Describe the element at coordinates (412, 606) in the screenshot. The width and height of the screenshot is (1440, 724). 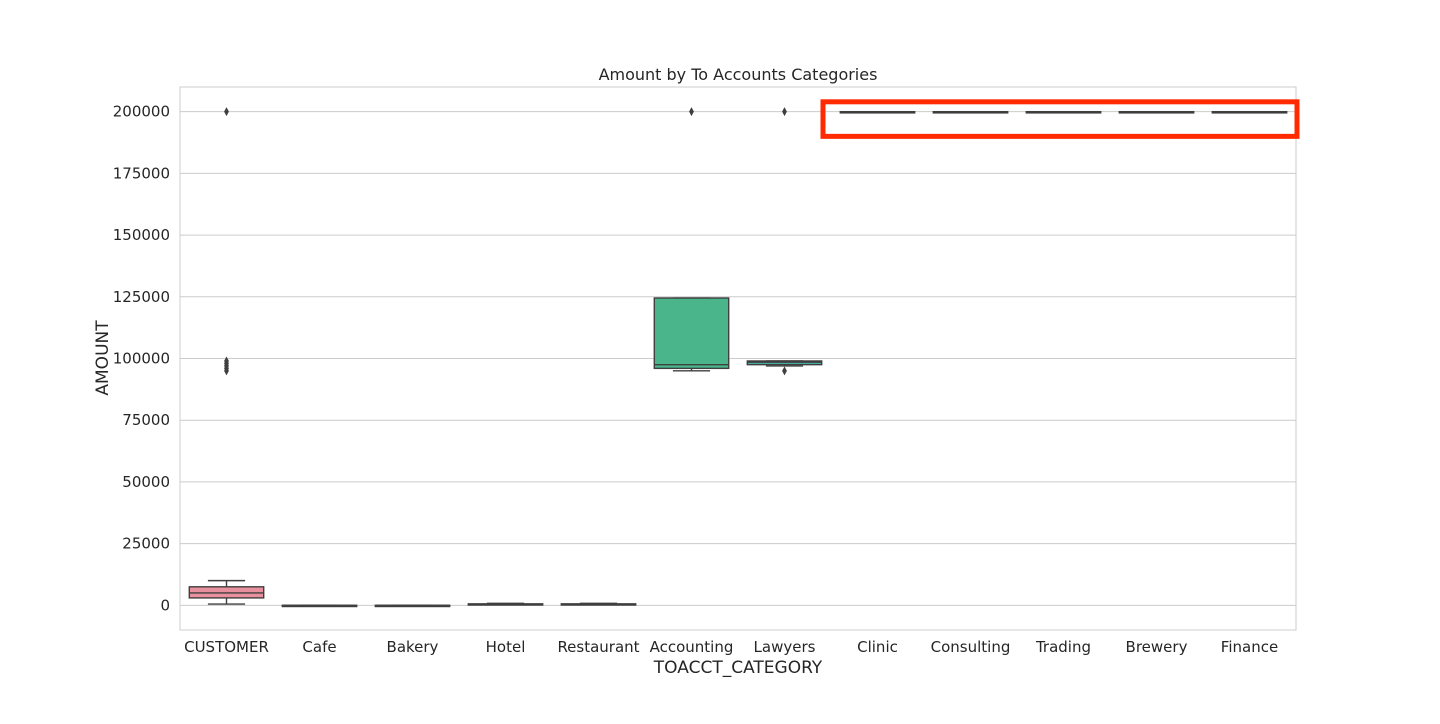
I see `box-bakery` at that location.